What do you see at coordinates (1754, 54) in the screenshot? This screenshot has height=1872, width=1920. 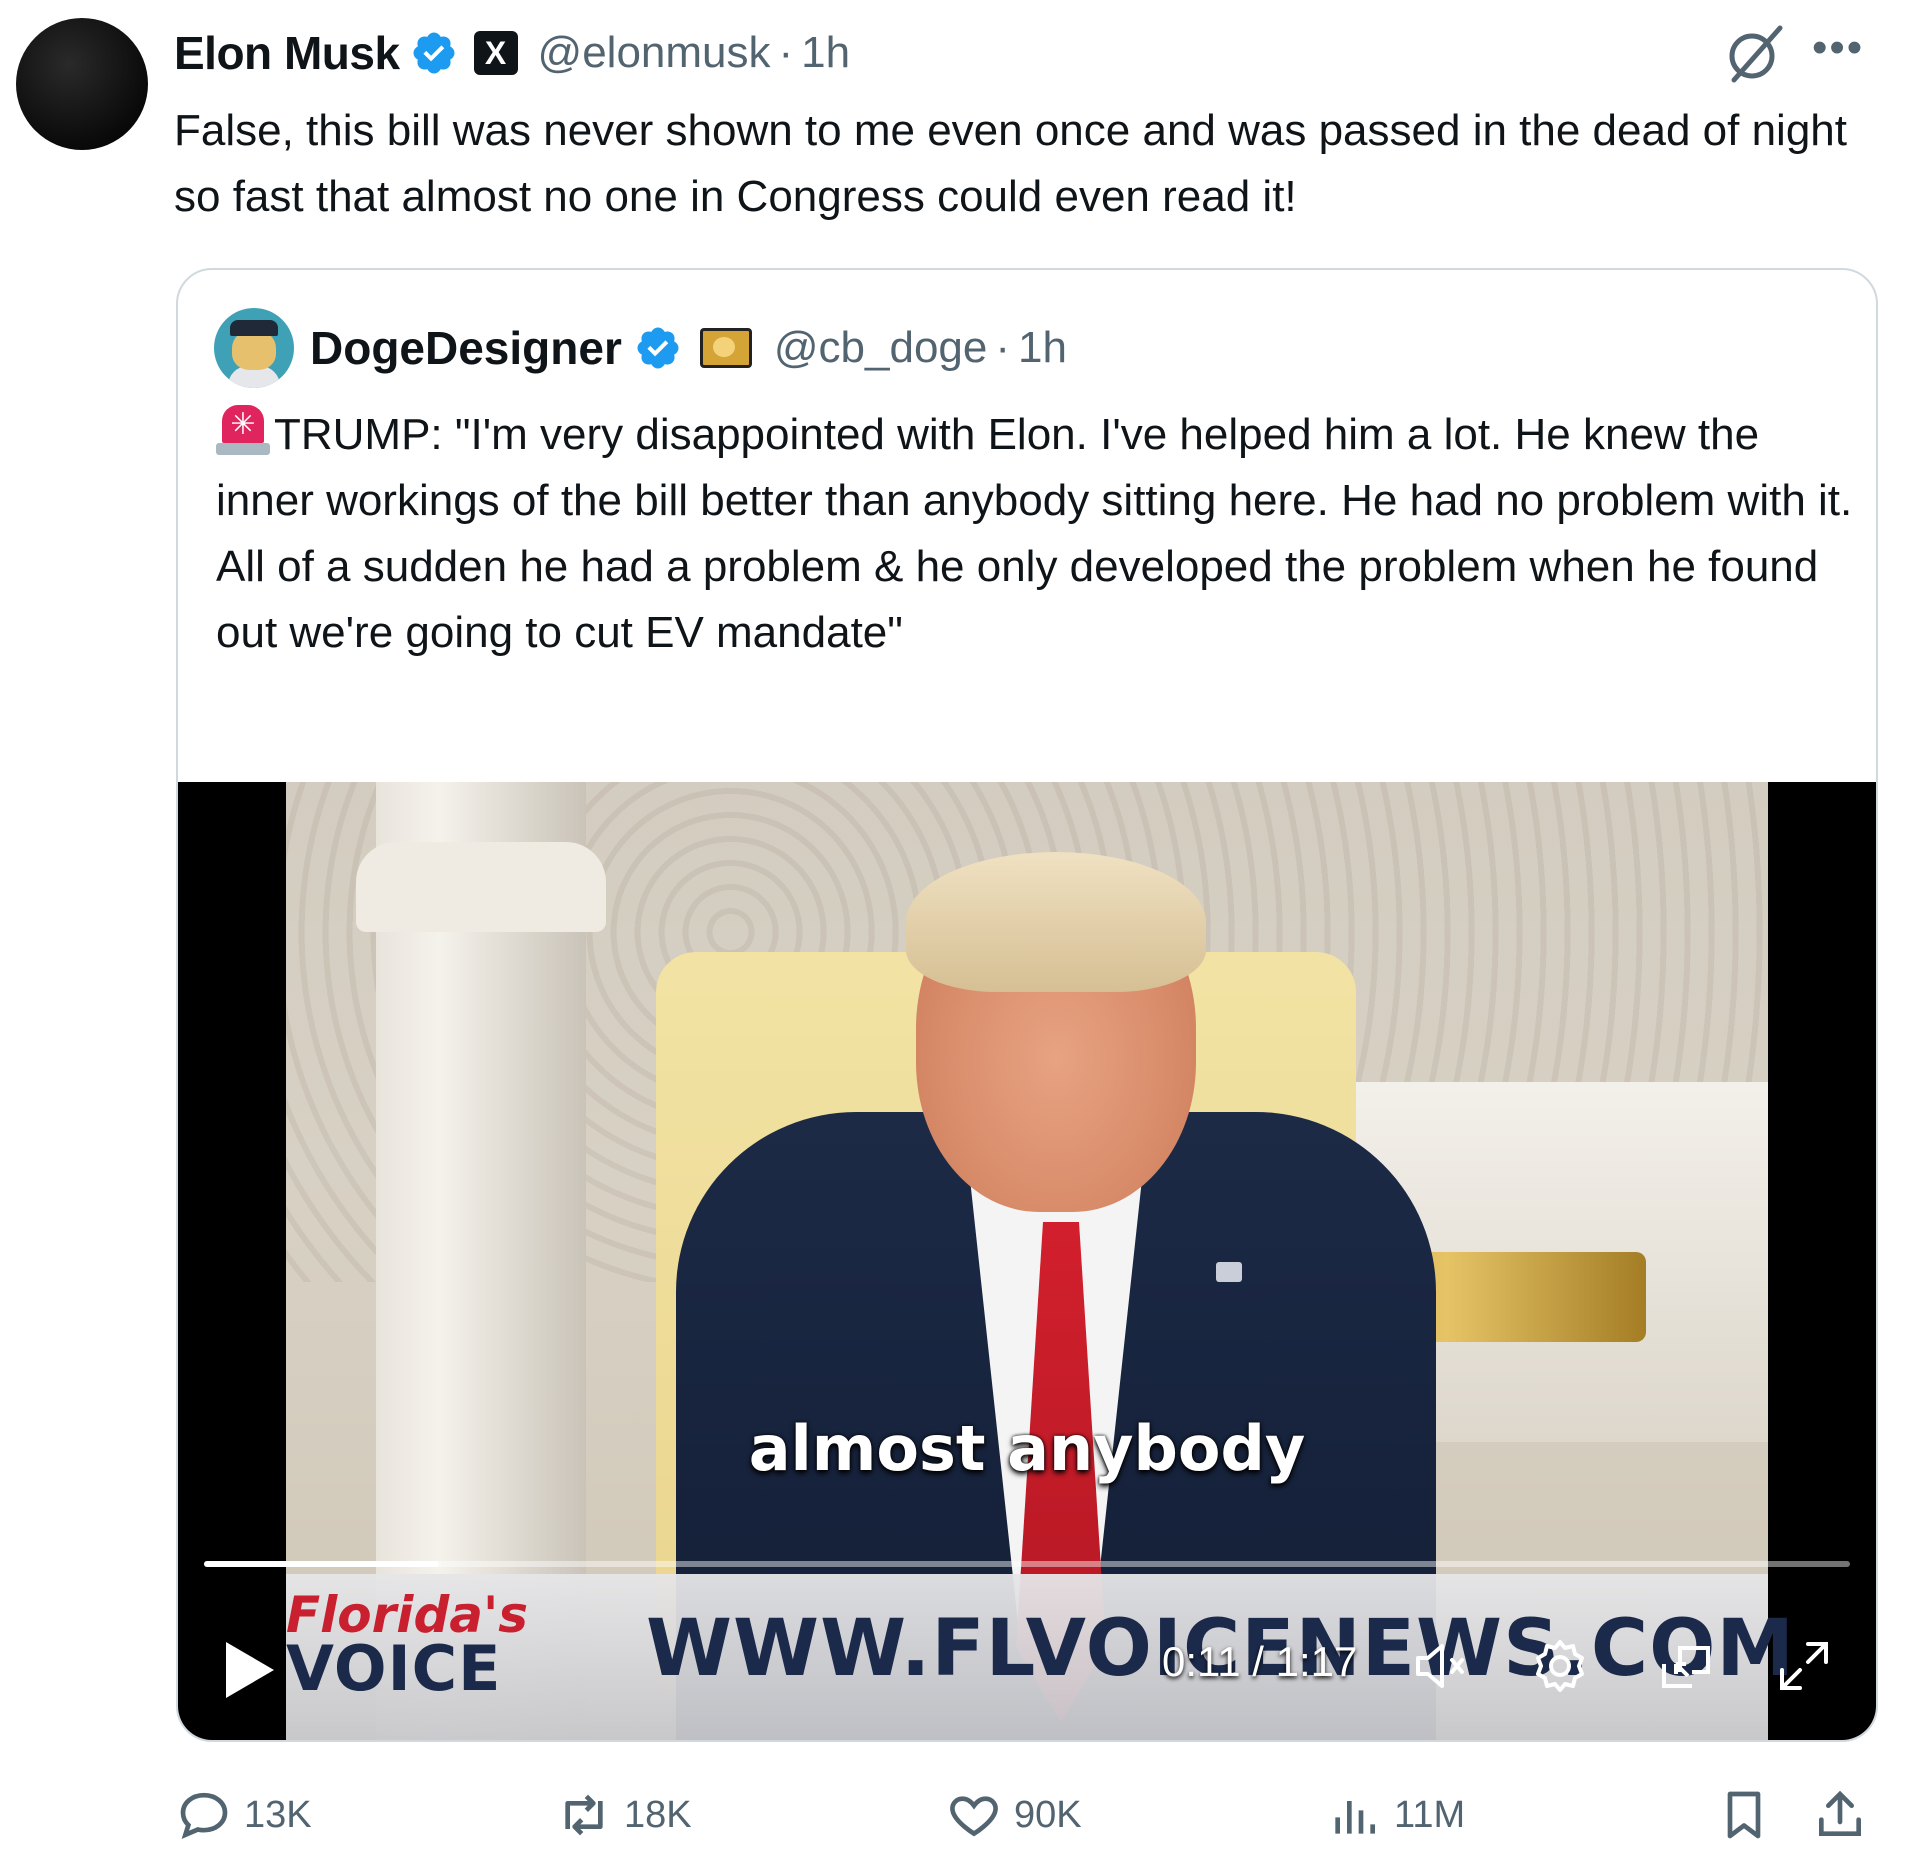 I see `grok-icon` at bounding box center [1754, 54].